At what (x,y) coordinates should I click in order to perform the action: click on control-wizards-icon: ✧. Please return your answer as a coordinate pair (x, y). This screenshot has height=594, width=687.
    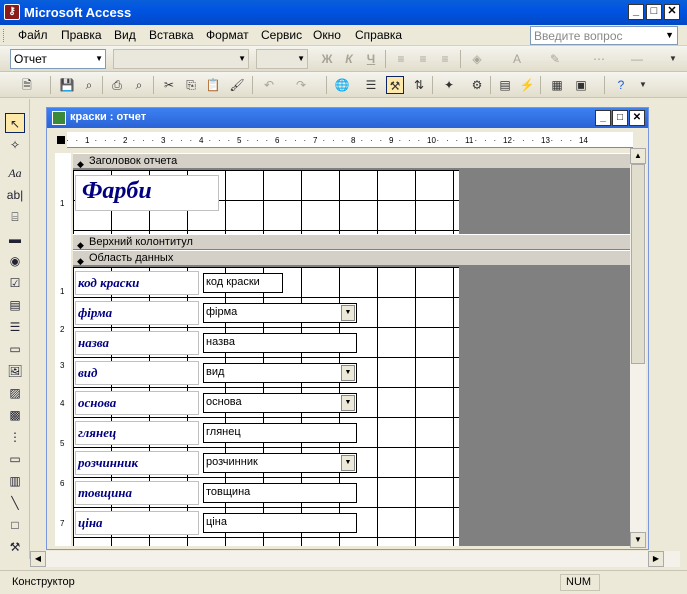
    Looking at the image, I should click on (15, 145).